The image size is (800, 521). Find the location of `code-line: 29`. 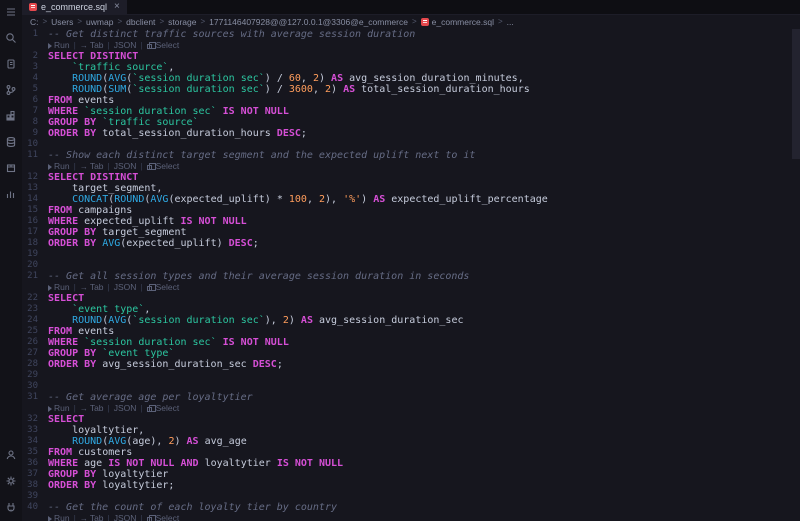

code-line: 29 is located at coordinates (411, 375).